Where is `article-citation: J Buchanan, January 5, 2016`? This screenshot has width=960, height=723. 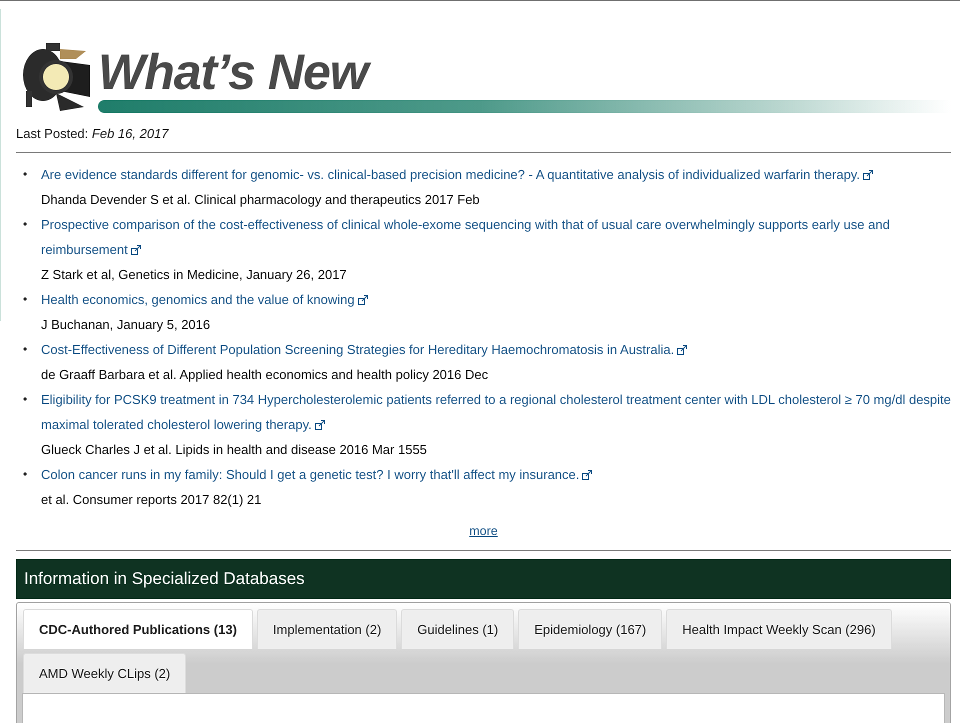 article-citation: J Buchanan, January 5, 2016 is located at coordinates (126, 325).